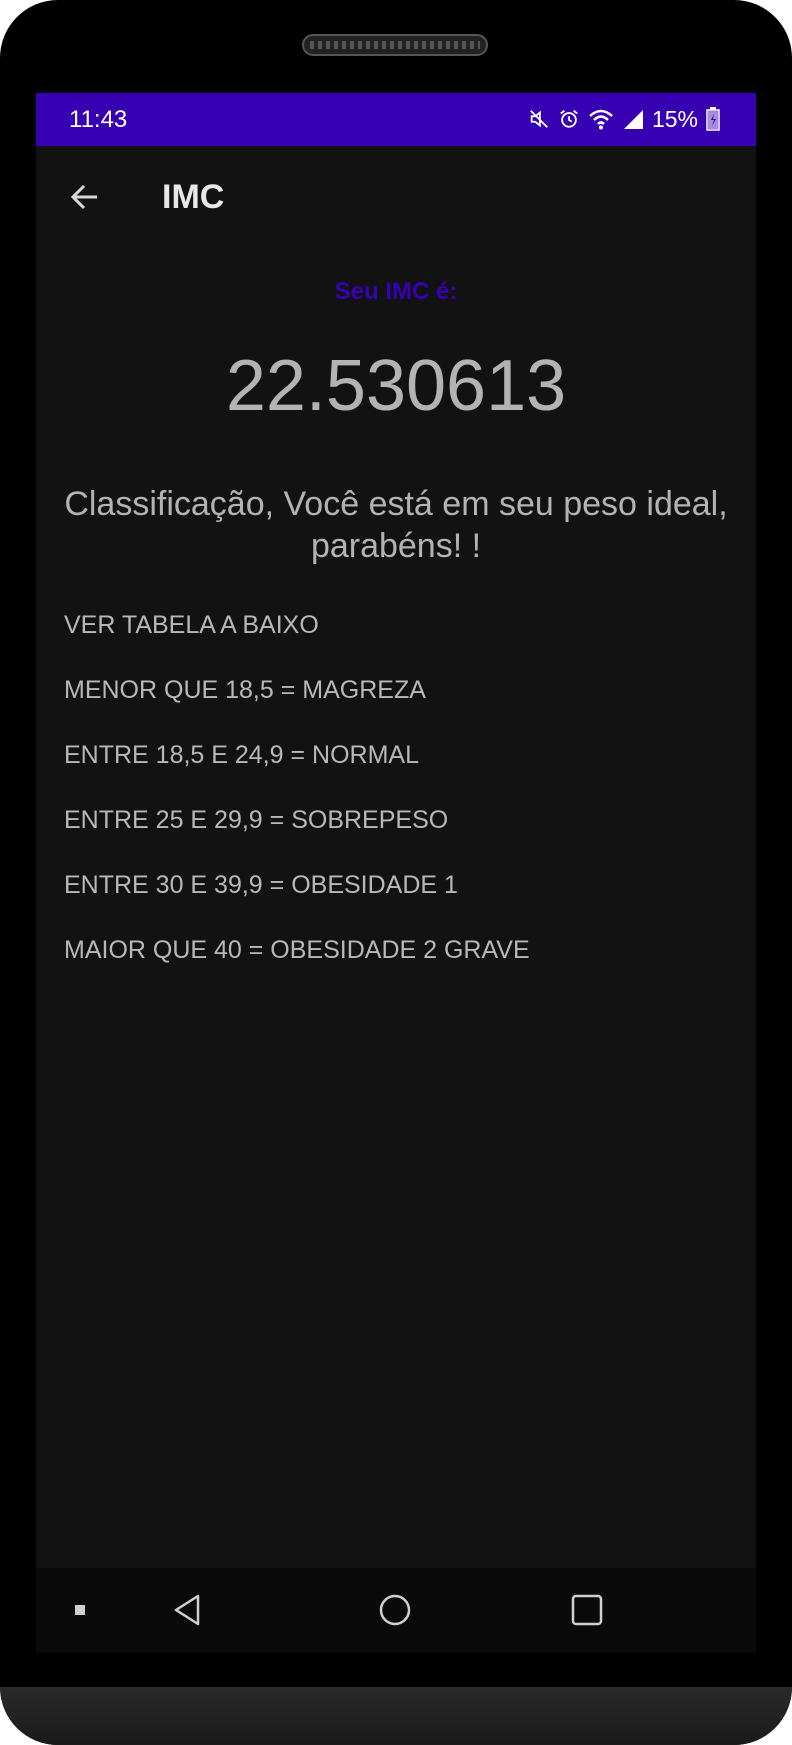 This screenshot has width=792, height=1745. I want to click on nav-overview-button, so click(587, 1610).